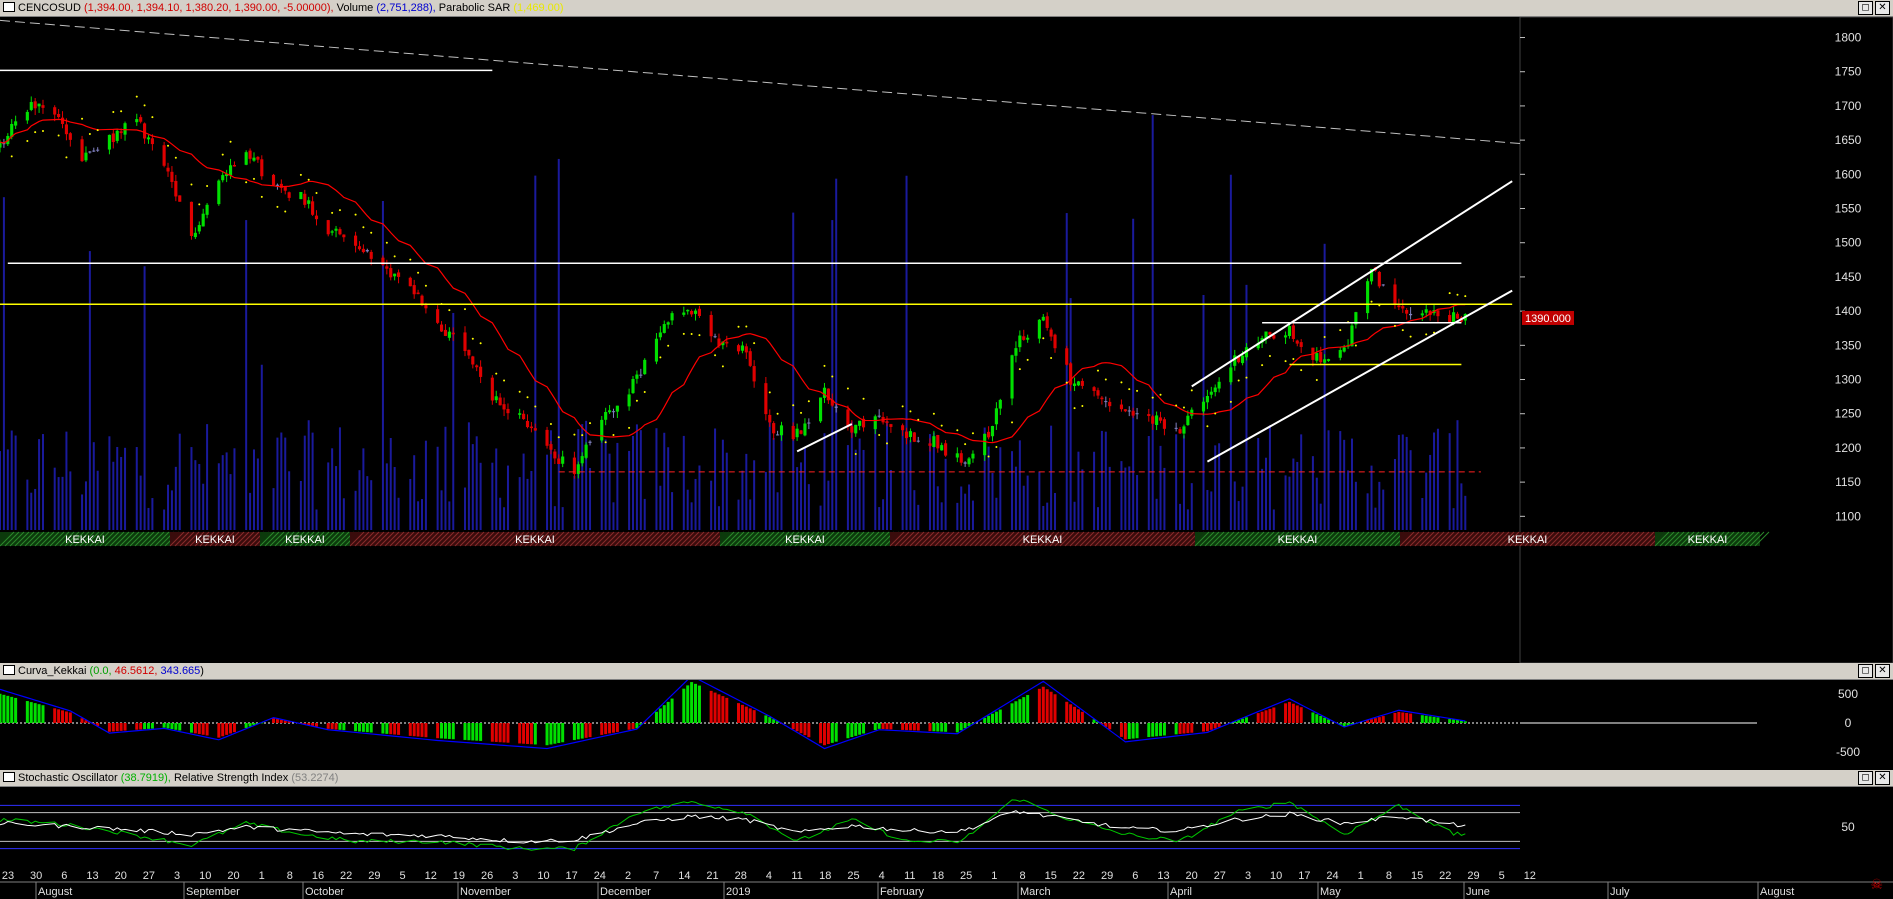 This screenshot has width=1893, height=899. Describe the element at coordinates (515, 876) in the screenshot. I see `date-tick-label: 3` at that location.